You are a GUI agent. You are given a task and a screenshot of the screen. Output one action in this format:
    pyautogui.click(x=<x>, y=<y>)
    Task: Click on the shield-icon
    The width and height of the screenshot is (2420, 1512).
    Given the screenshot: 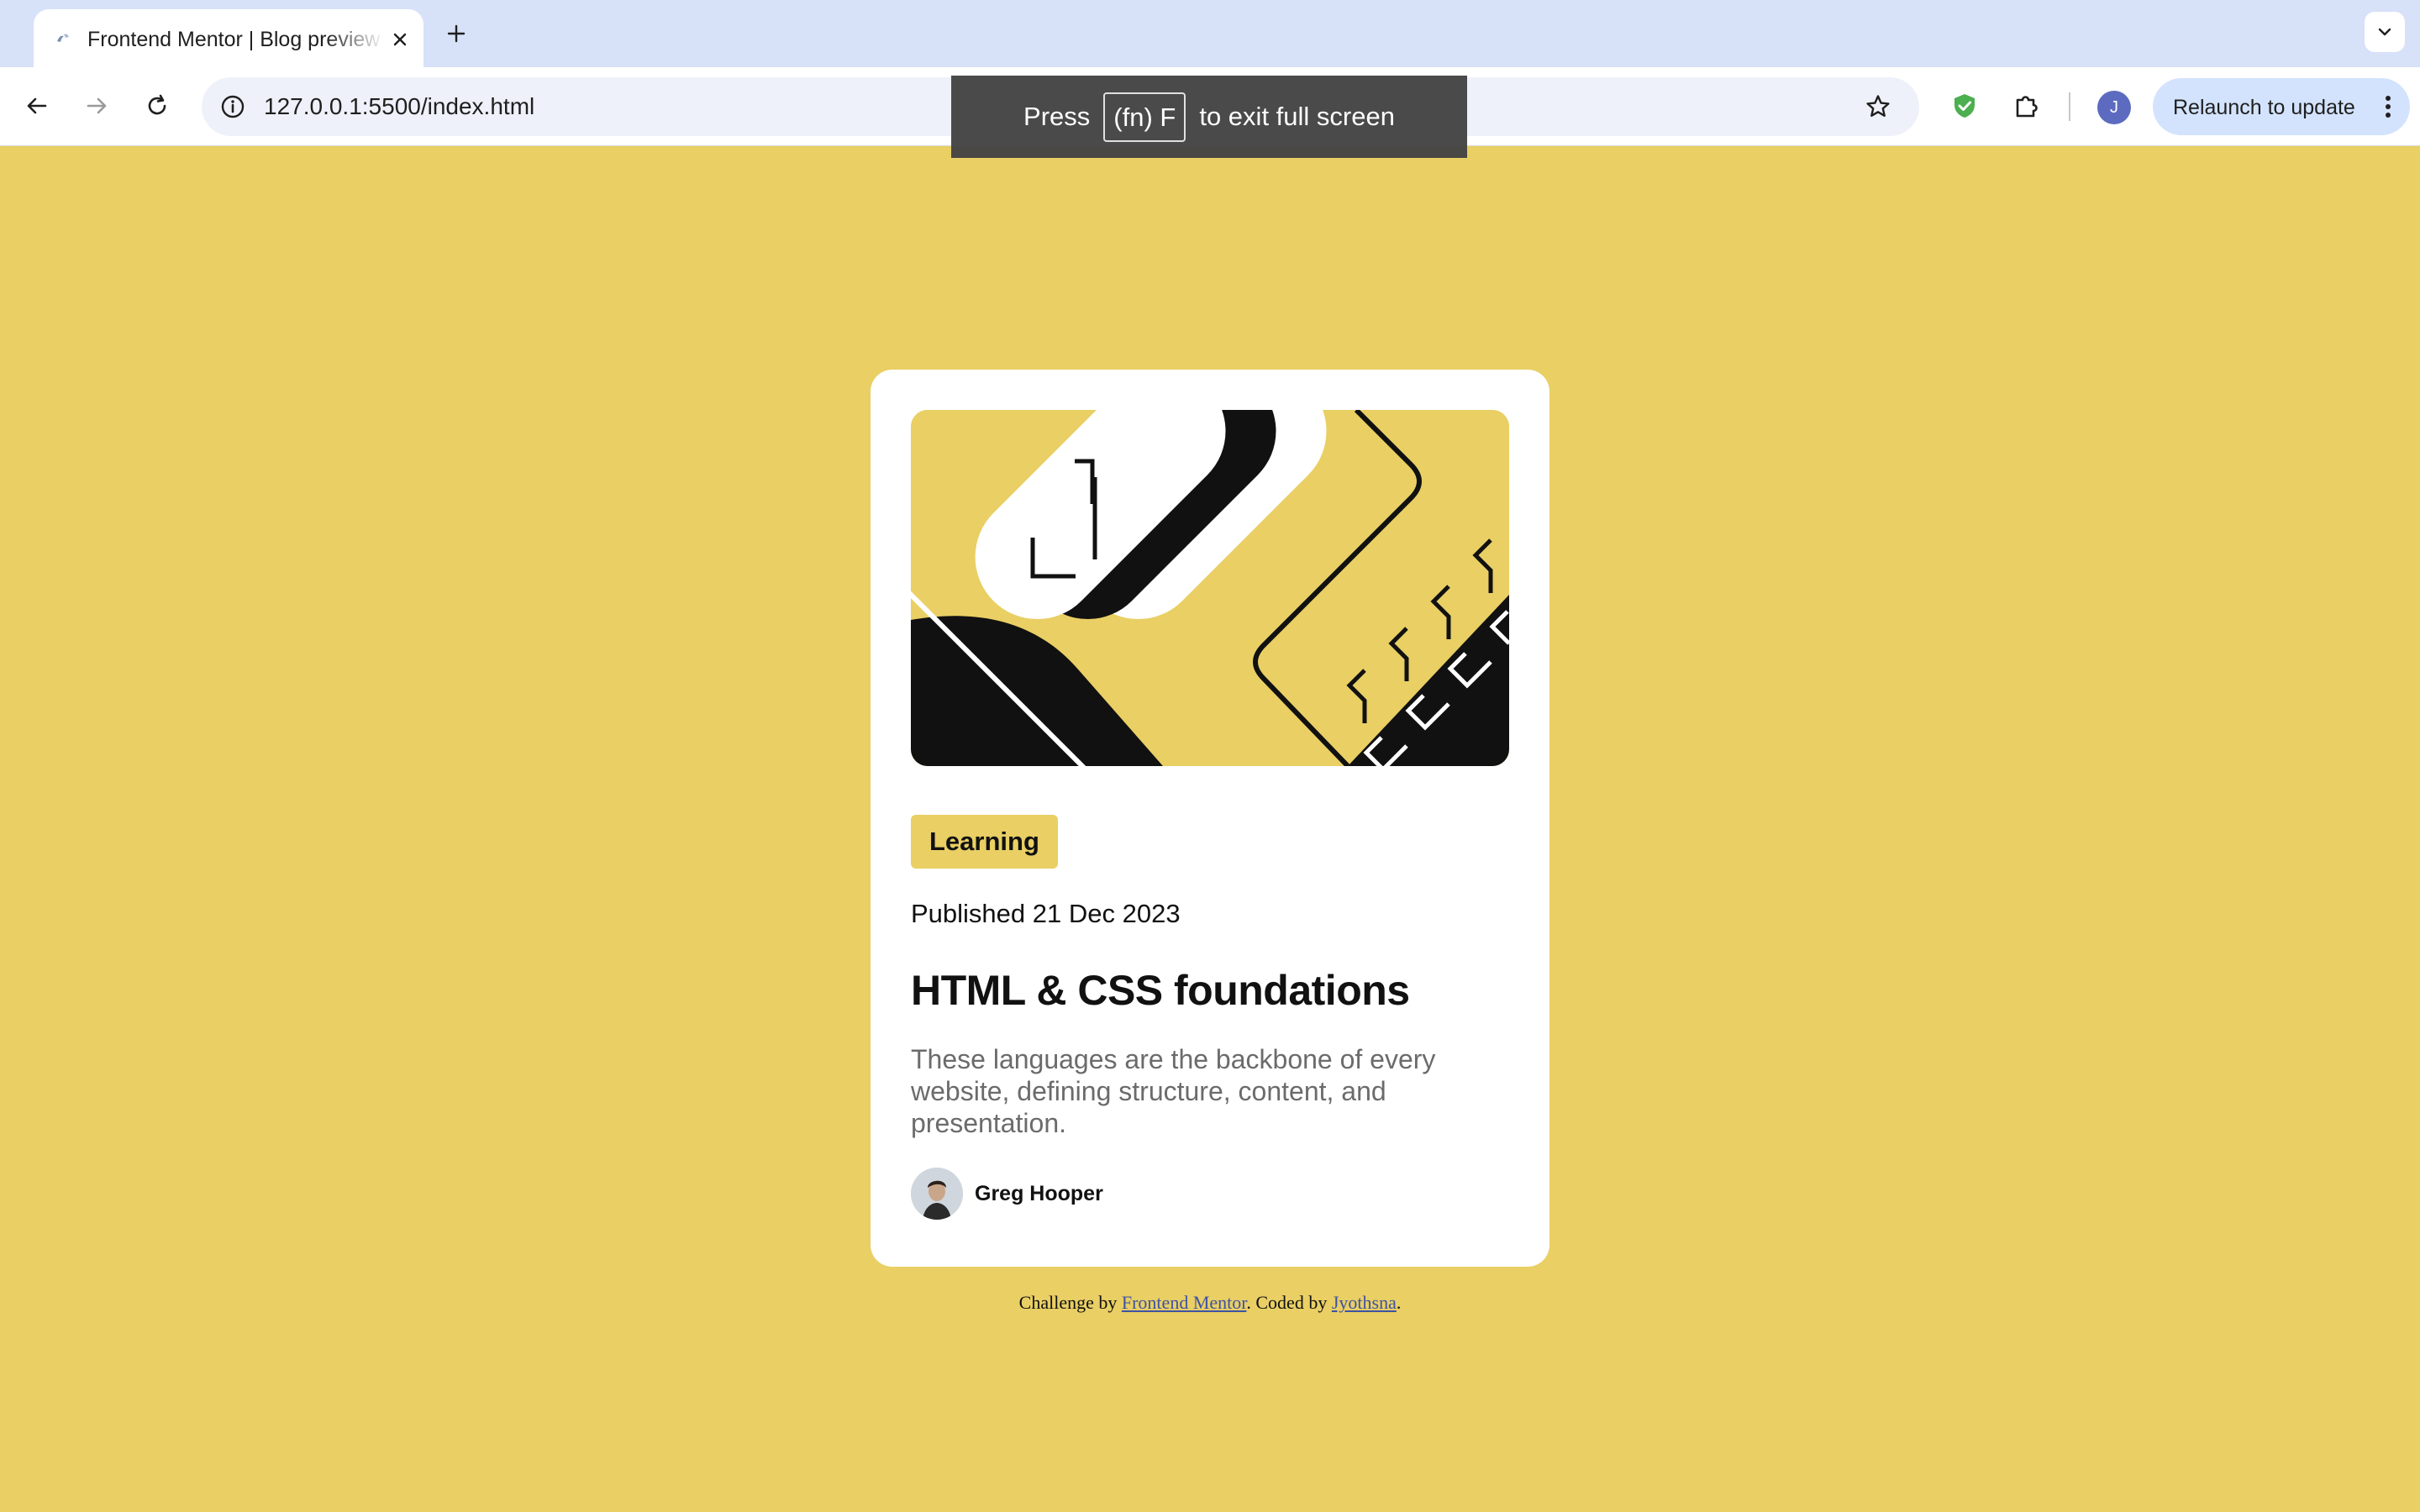 What is the action you would take?
    pyautogui.click(x=1965, y=106)
    